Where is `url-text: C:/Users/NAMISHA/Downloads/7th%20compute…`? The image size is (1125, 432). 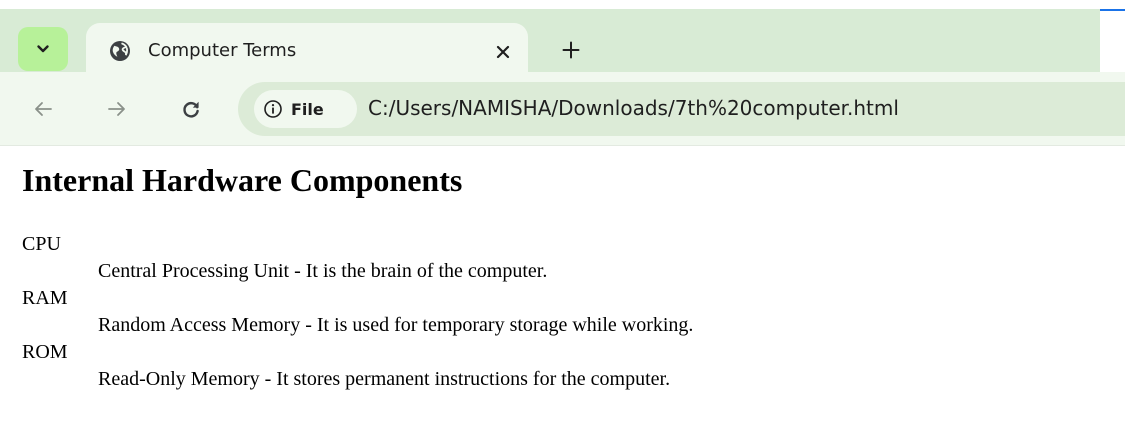
url-text: C:/Users/NAMISHA/Downloads/7th%20compute… is located at coordinates (633, 108).